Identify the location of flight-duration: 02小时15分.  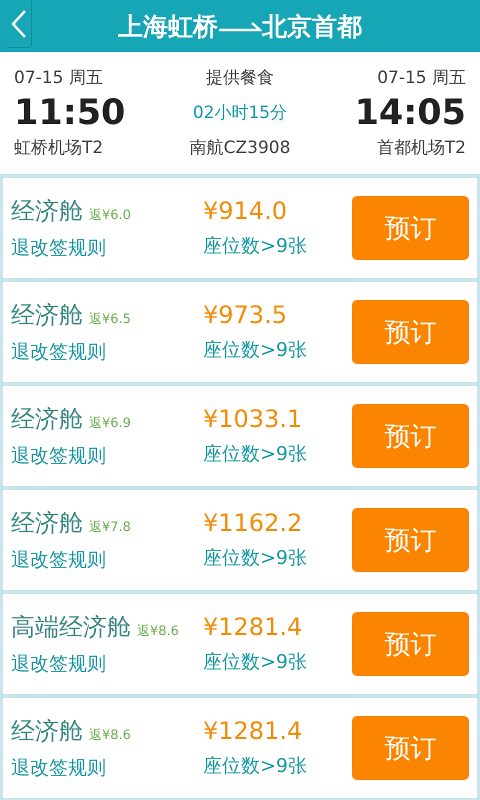
(240, 113).